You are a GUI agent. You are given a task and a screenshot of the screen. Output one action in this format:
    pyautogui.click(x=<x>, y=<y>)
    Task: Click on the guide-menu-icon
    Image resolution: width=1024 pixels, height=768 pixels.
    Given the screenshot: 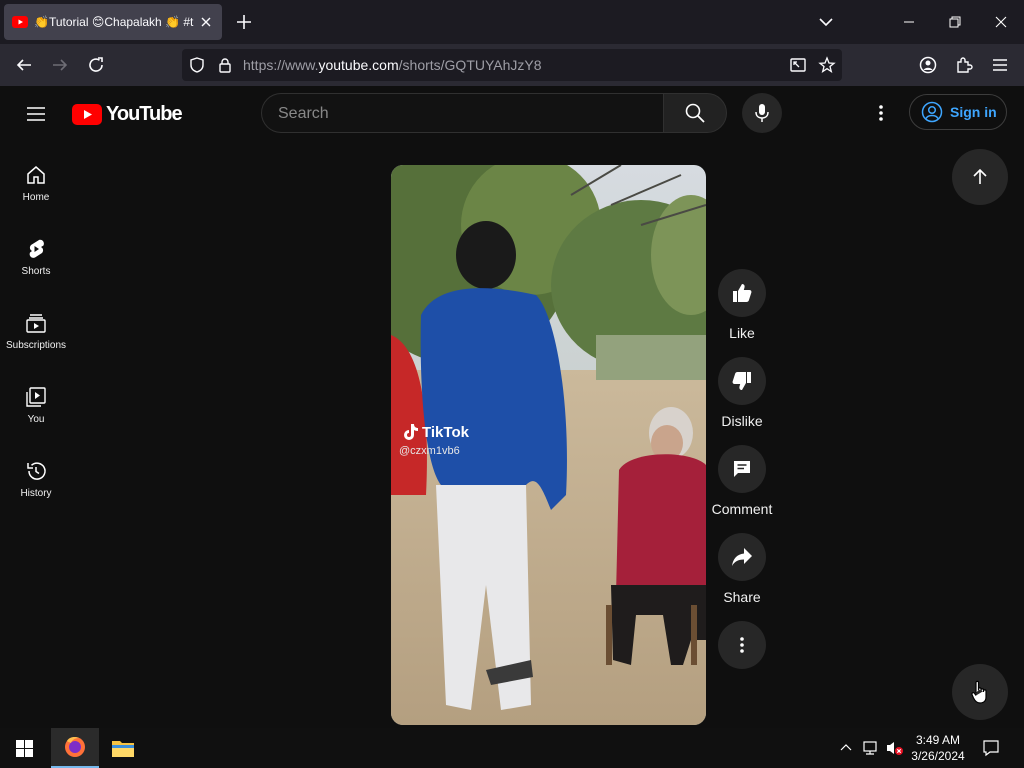 What is the action you would take?
    pyautogui.click(x=36, y=114)
    